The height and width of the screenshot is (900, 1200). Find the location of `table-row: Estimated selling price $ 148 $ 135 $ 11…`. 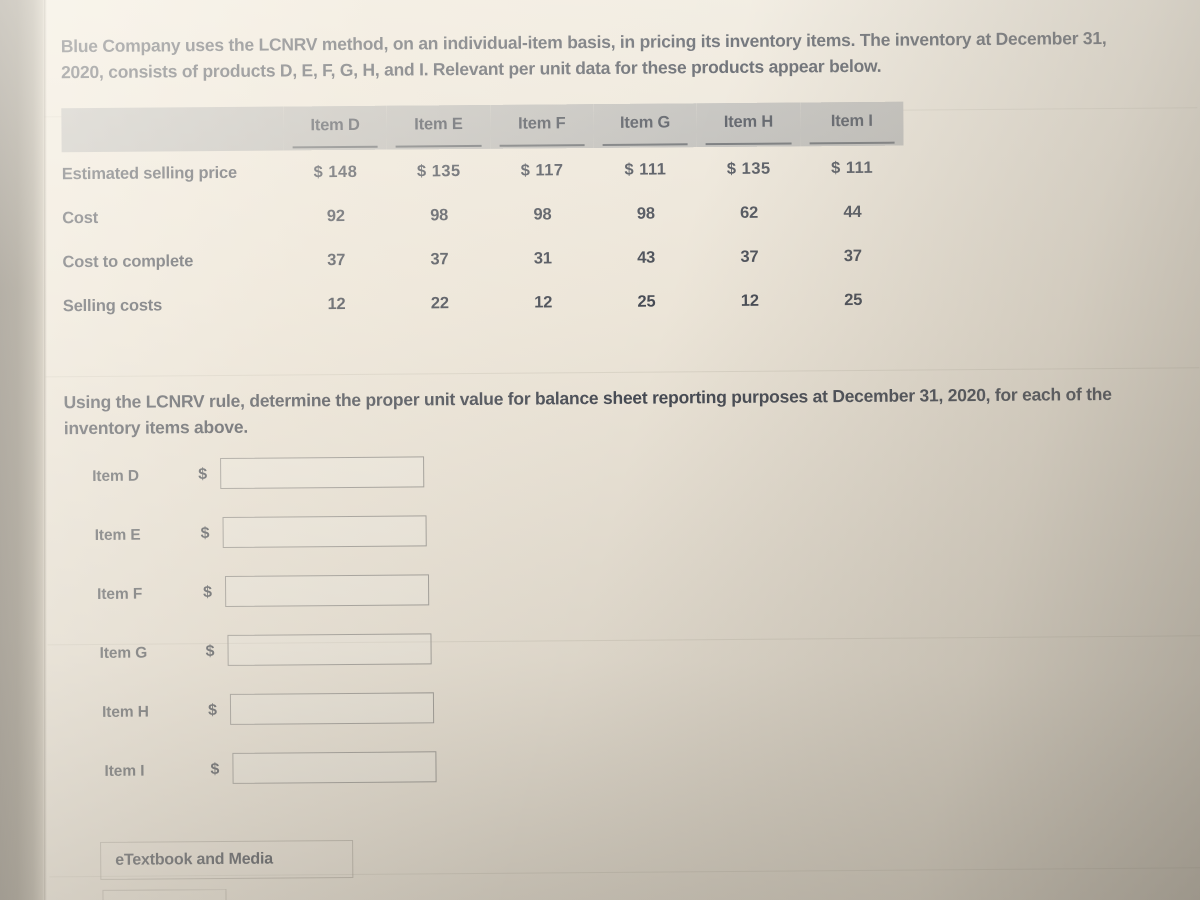

table-row: Estimated selling price $ 148 $ 135 $ 11… is located at coordinates (483, 171).